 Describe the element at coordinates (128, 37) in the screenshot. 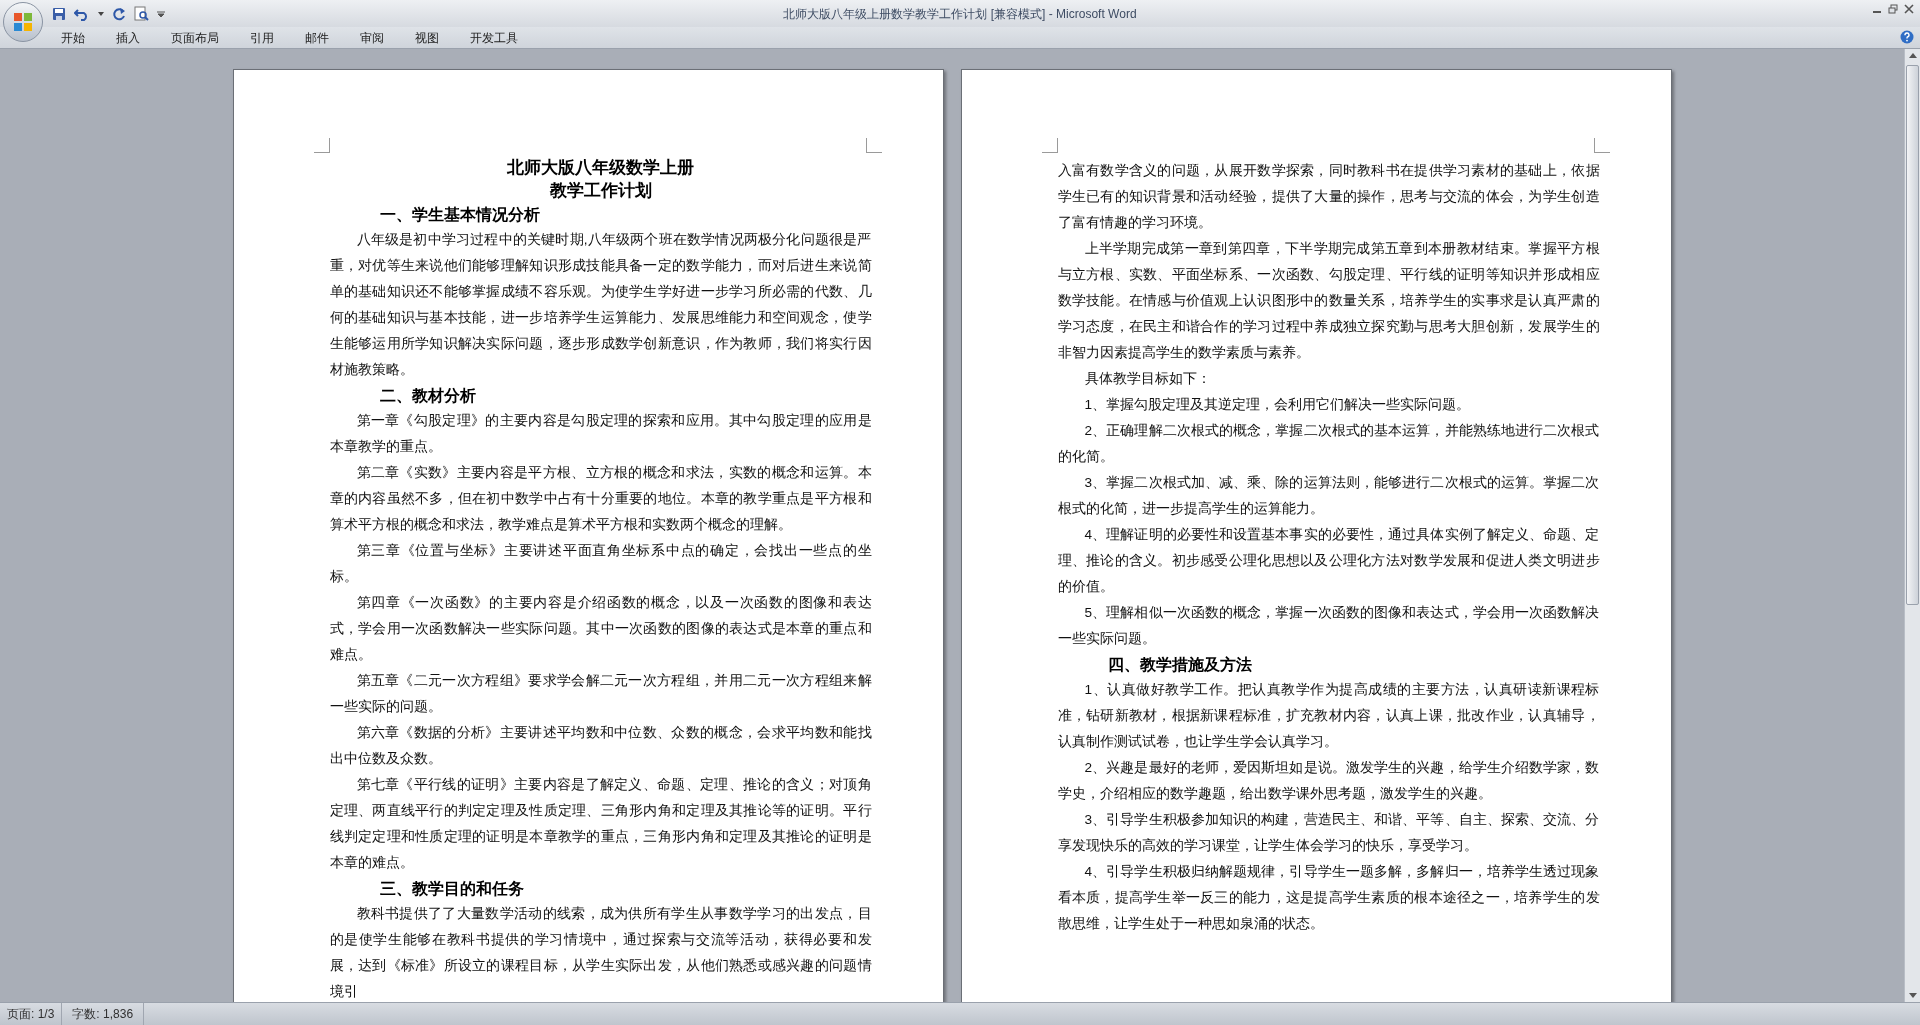

I see `ribbon-tab: 插入` at that location.